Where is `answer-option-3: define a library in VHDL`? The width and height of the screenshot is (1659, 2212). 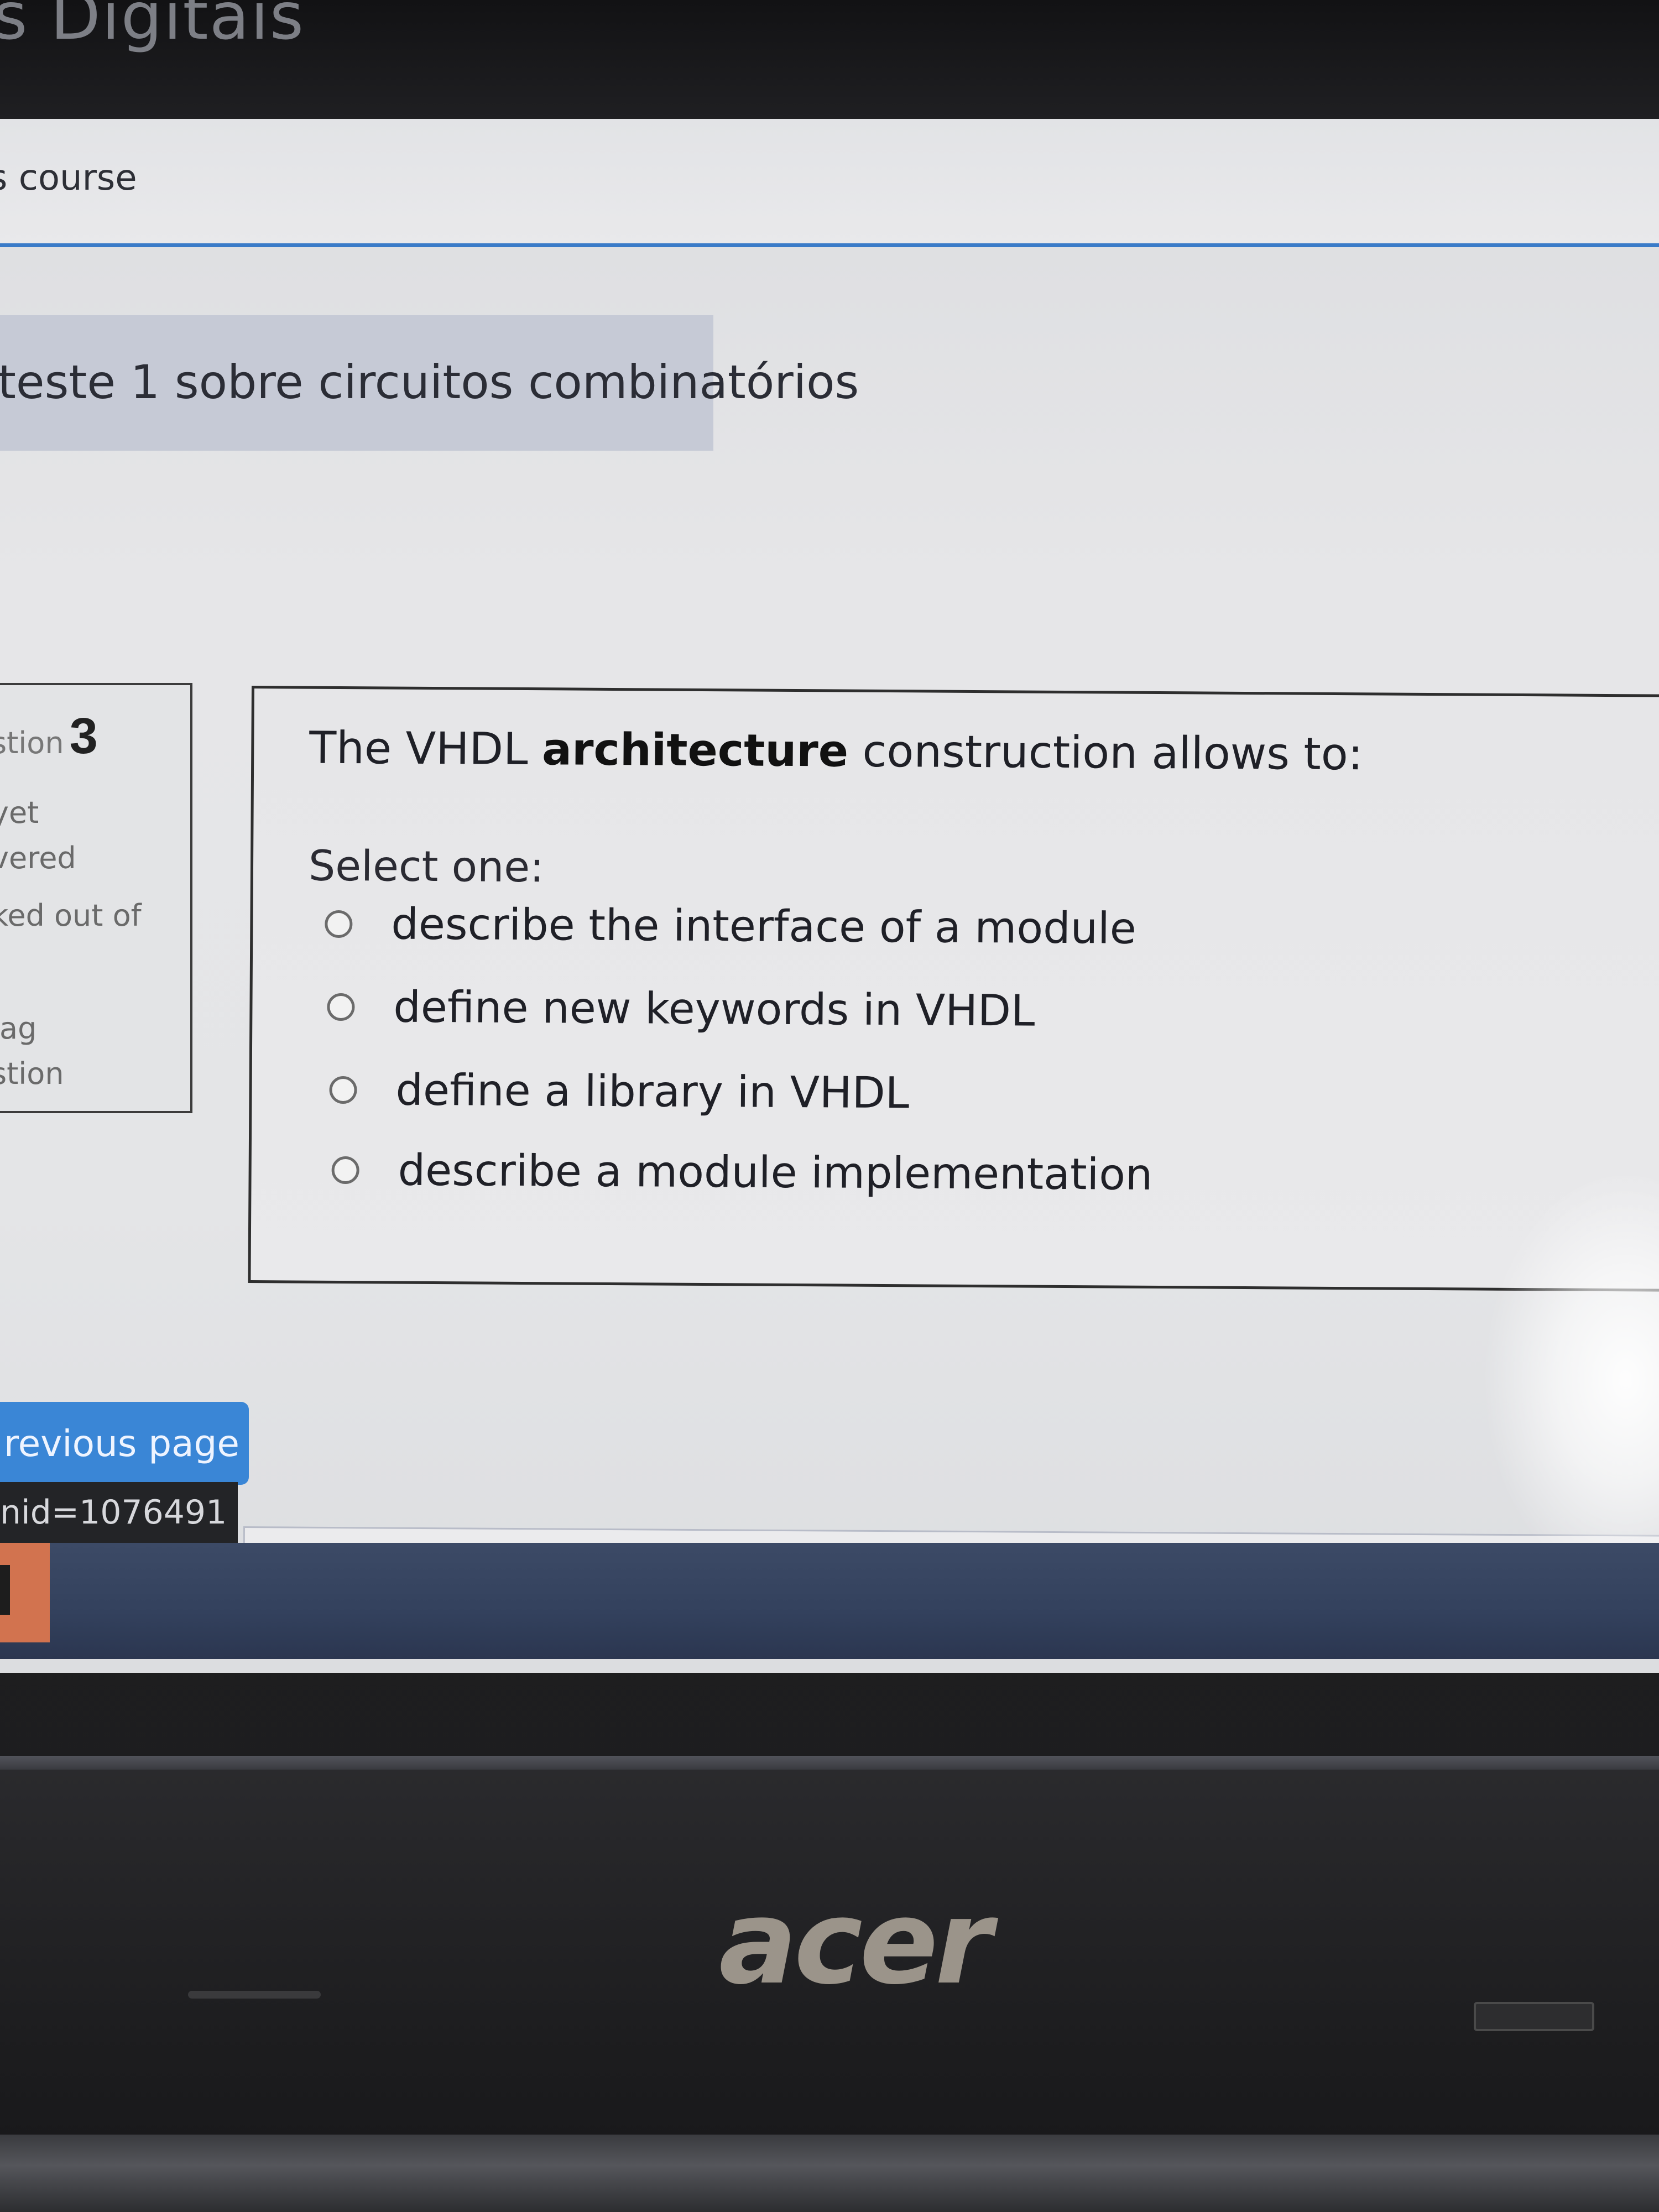
answer-option-3: define a library in VHDL is located at coordinates (619, 1092).